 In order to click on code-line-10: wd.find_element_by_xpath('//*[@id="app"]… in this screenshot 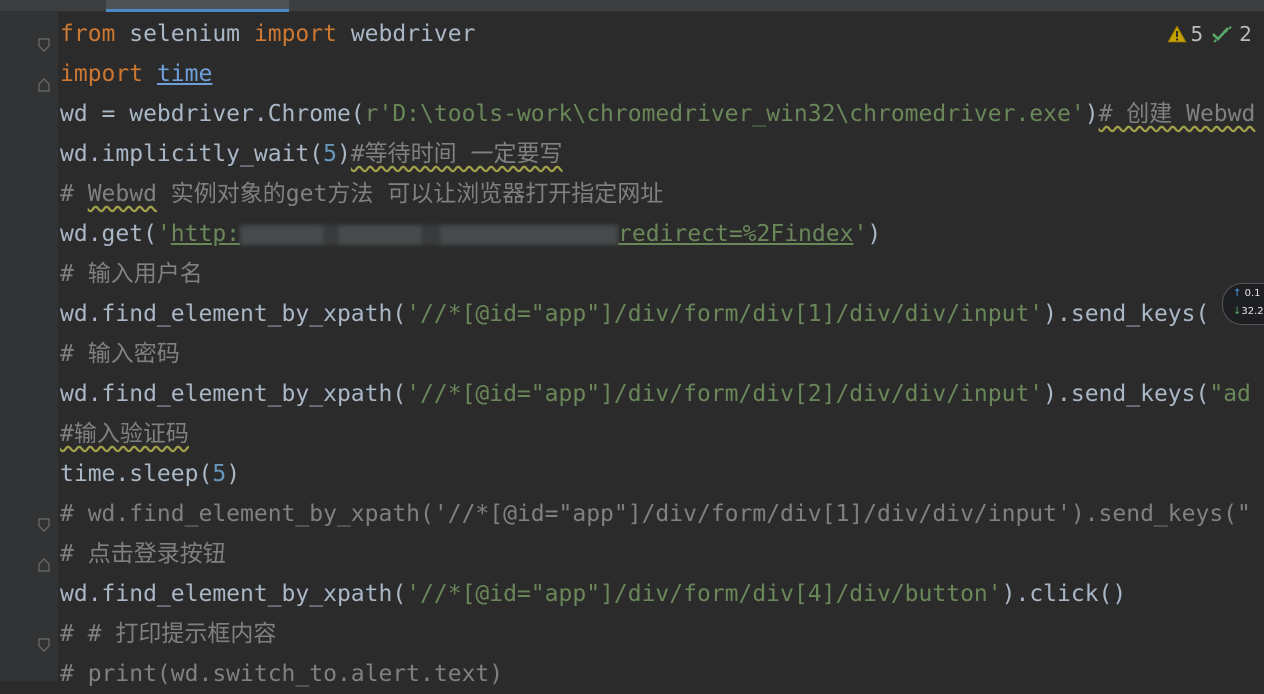, I will do `click(655, 394)`.